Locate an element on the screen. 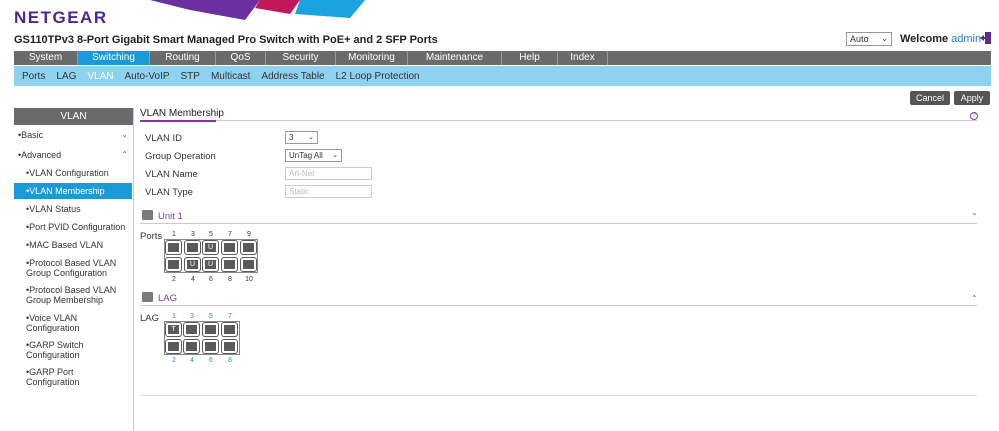 The width and height of the screenshot is (999, 431). apply-button: Apply is located at coordinates (972, 98).